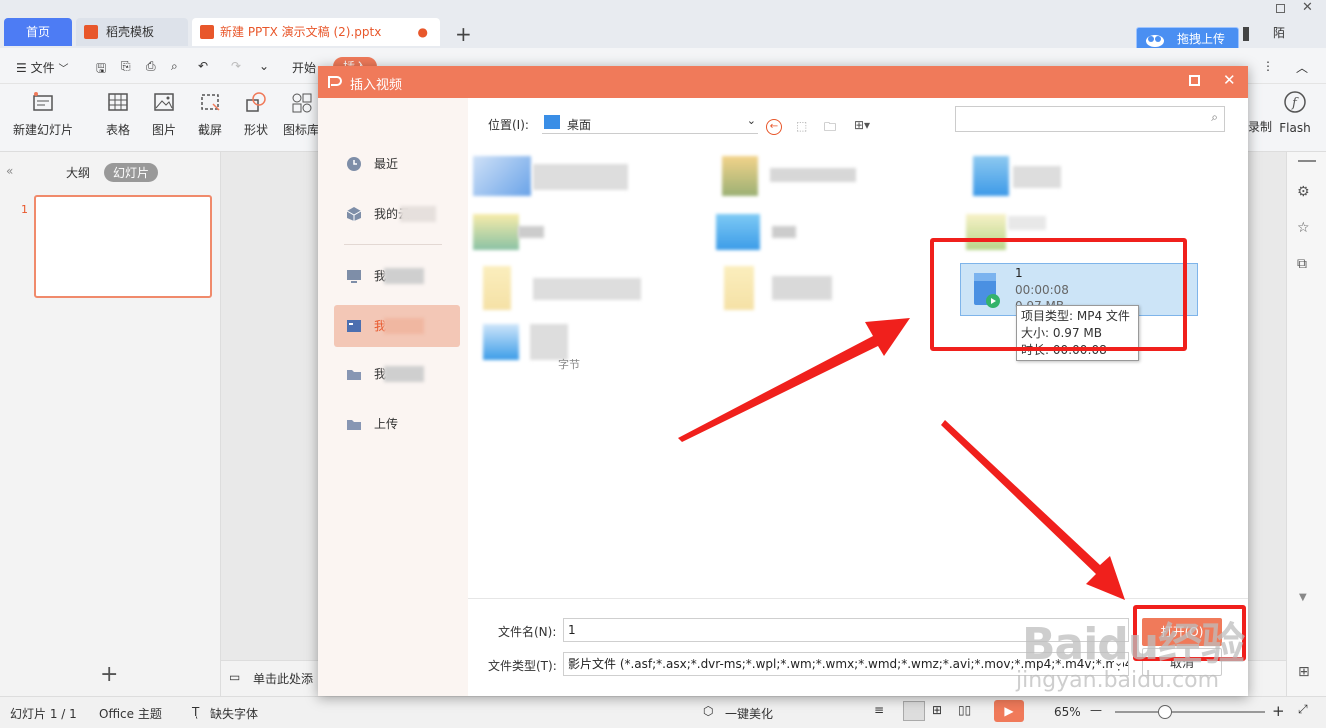 This screenshot has height=728, width=1326. I want to click on menu-file: ☰ 文件 ﹀, so click(42, 67).